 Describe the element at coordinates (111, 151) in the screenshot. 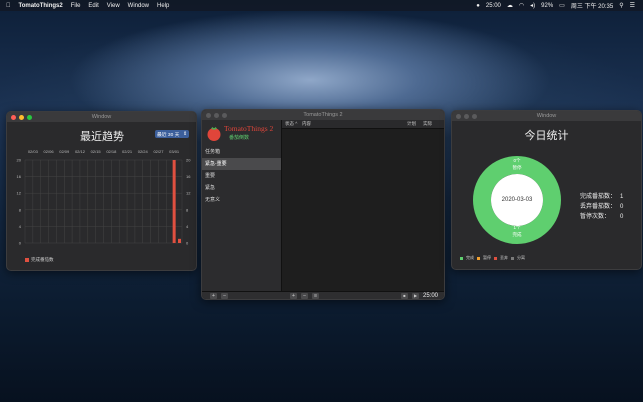

I see `x-tick-label: 02/18` at that location.